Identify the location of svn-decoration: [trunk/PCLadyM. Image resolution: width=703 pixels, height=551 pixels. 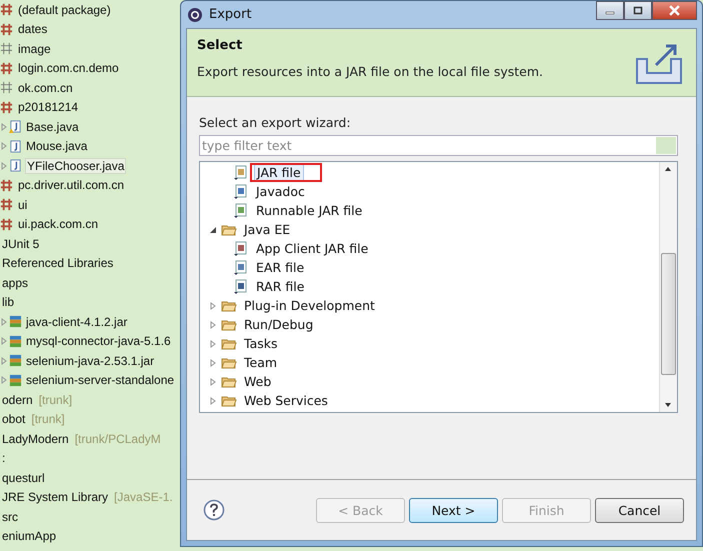
(117, 439).